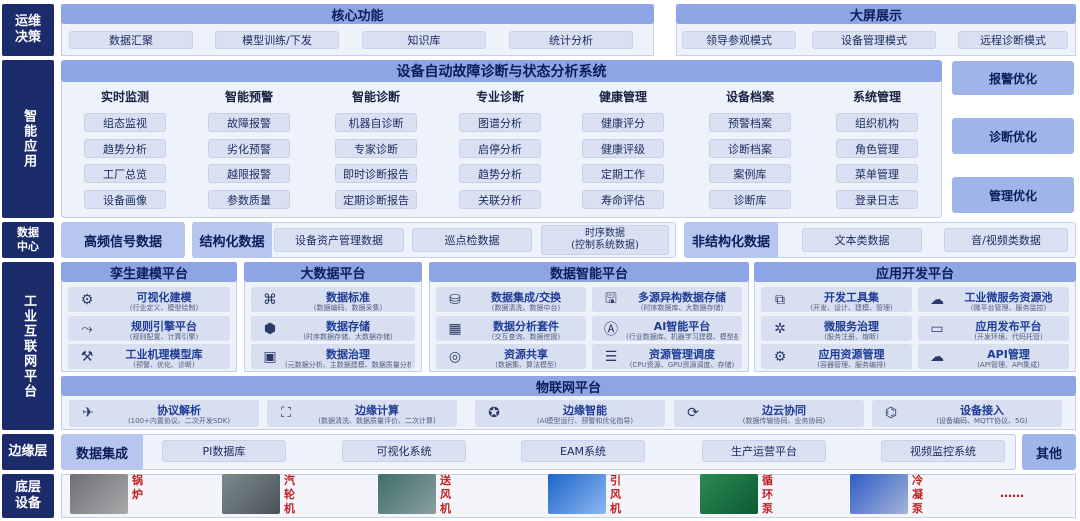 The height and width of the screenshot is (521, 1080). I want to click on platform-card: ▦ 数据分析套件 (交互查询、数据挖掘), so click(511, 328).